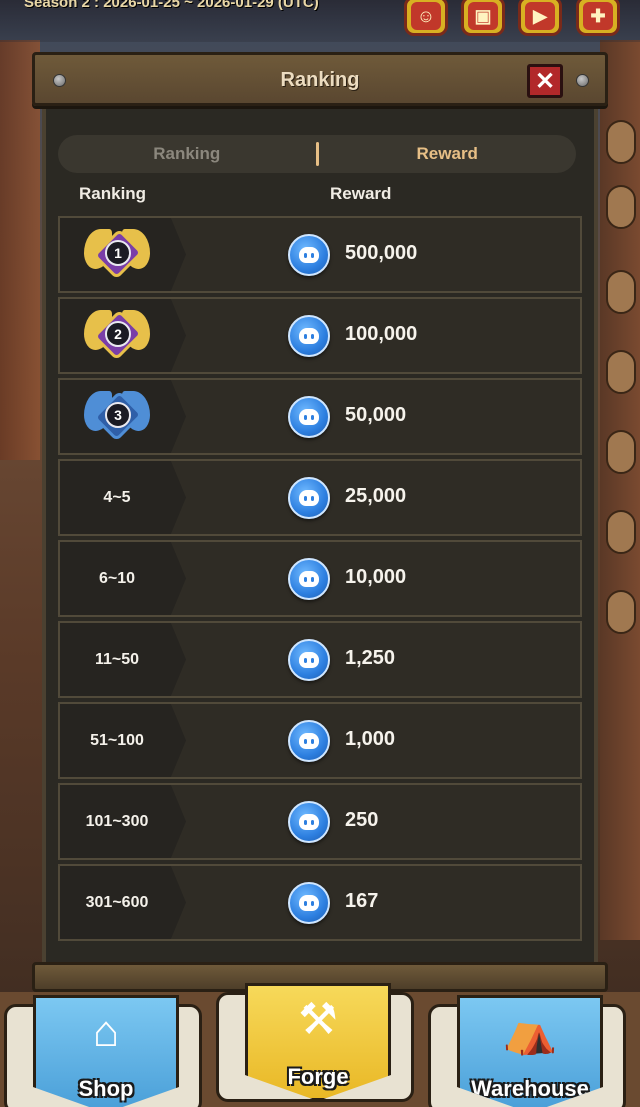  Describe the element at coordinates (117, 497) in the screenshot. I see `rank-range: 4~5` at that location.